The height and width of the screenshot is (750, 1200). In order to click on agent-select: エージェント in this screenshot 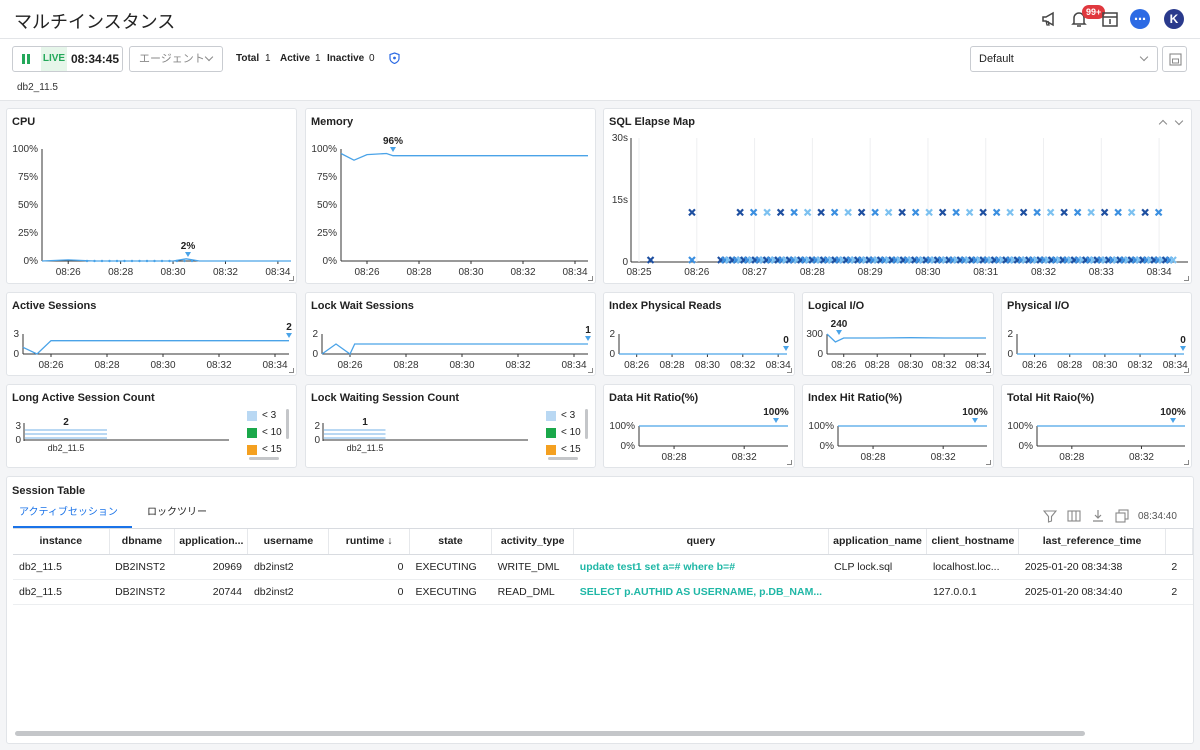, I will do `click(176, 59)`.